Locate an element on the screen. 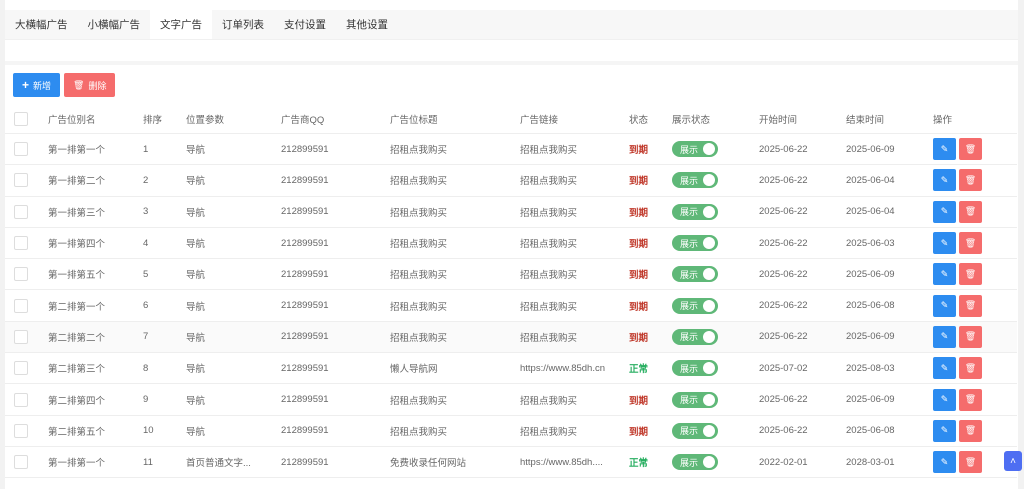 The width and height of the screenshot is (1024, 489). tab-5: 其他设置 is located at coordinates (367, 24).